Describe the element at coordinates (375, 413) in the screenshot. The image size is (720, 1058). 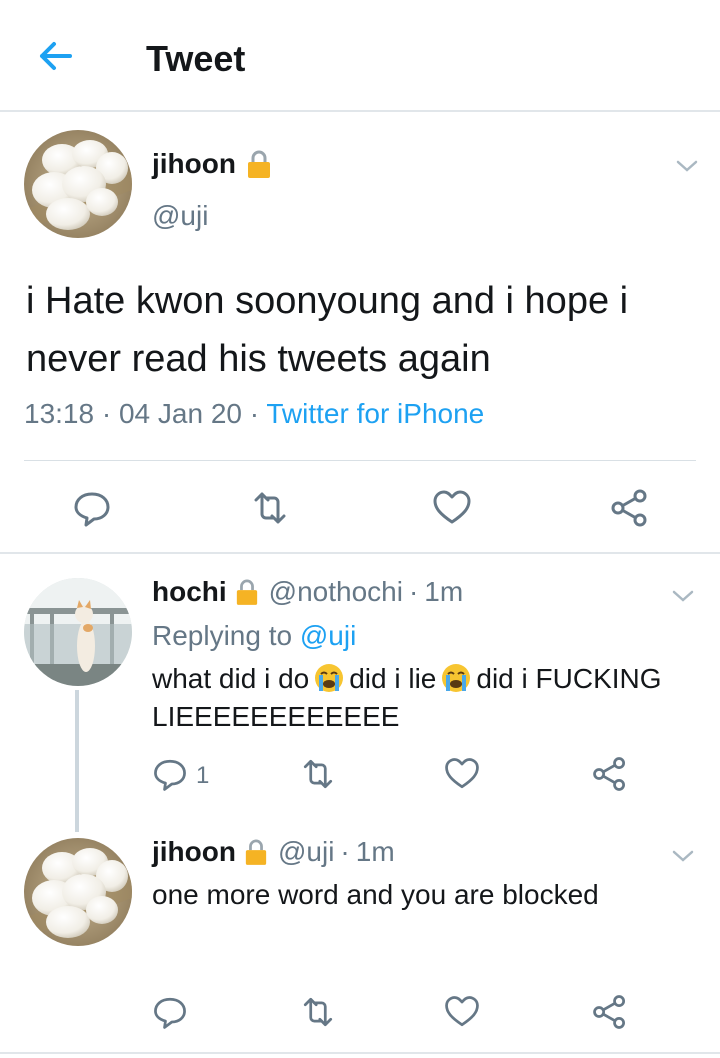
I see `tweet-source-link: Twitter for iPhone` at that location.